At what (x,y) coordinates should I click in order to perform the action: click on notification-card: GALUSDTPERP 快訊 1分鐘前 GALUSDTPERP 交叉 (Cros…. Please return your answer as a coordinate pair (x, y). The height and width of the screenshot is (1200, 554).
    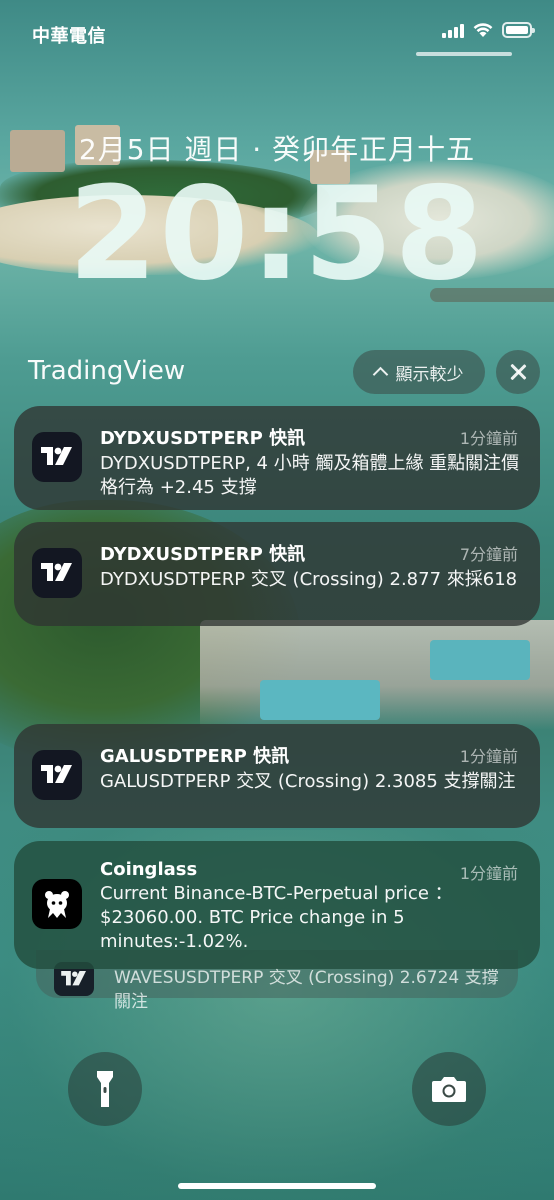
    Looking at the image, I should click on (277, 776).